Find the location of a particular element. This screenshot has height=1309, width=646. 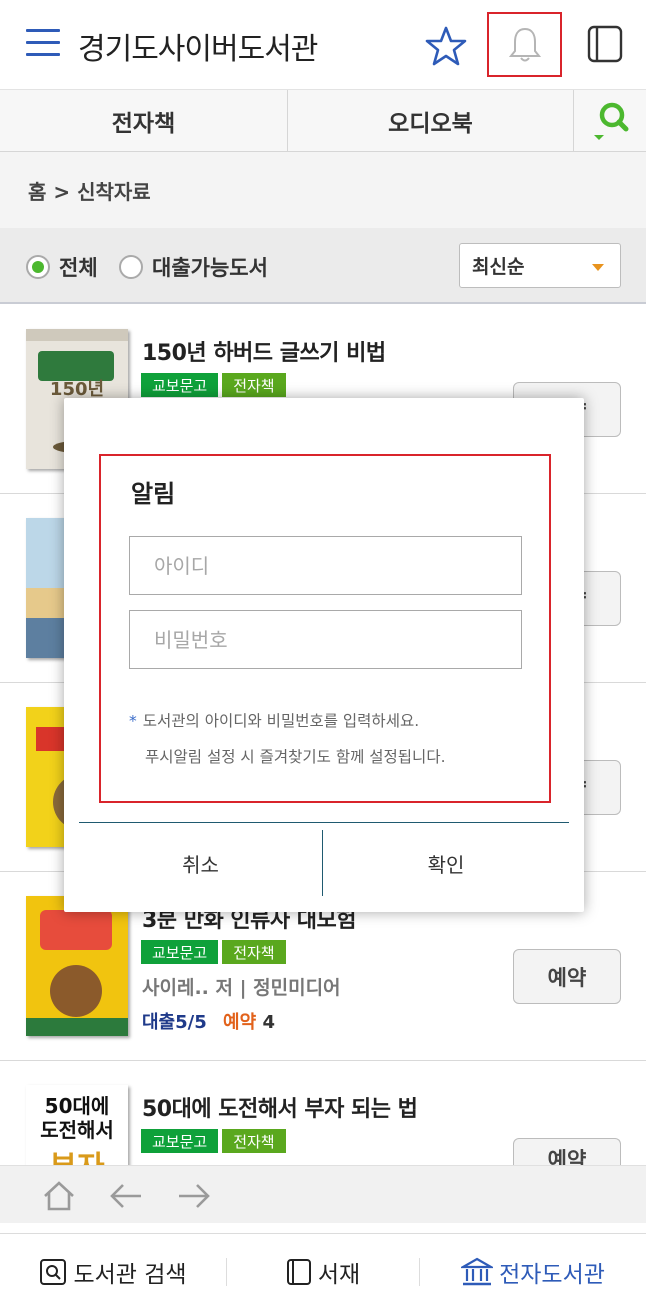

book-cover: 50대에 도전해서 부자 is located at coordinates (77, 1125).